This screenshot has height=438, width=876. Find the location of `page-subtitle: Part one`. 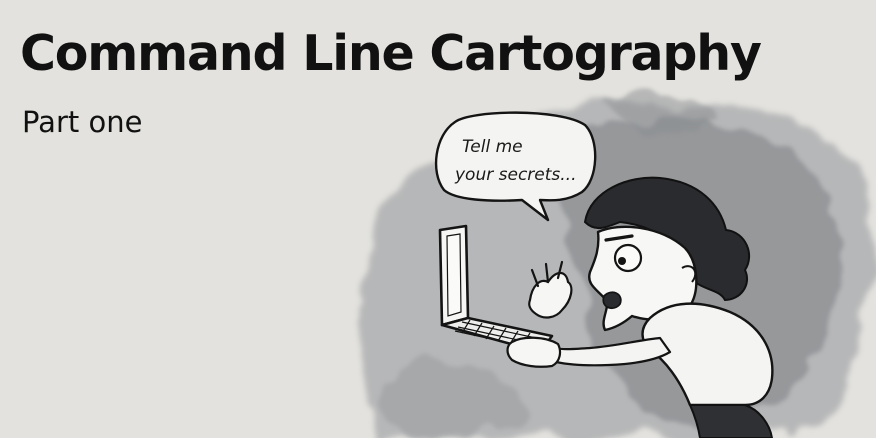

page-subtitle: Part one is located at coordinates (82, 122).